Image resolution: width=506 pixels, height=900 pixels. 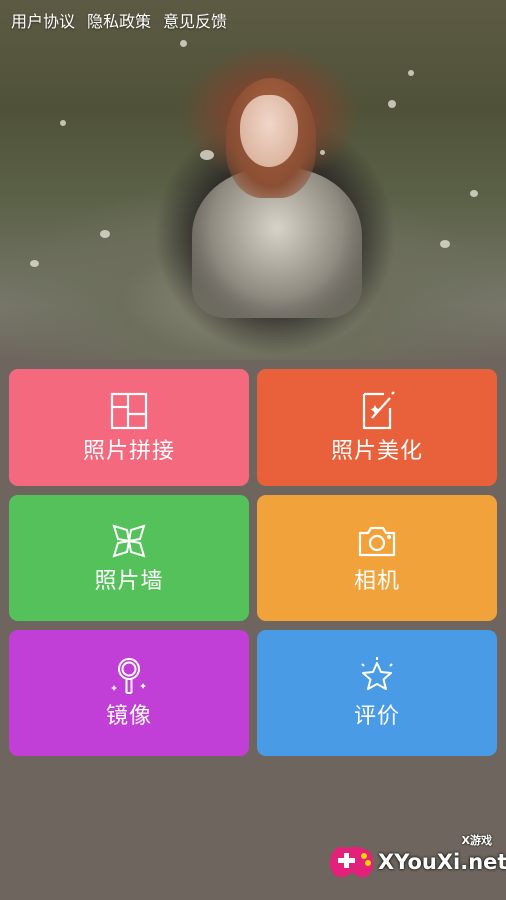 I want to click on camera-icon, so click(x=377, y=541).